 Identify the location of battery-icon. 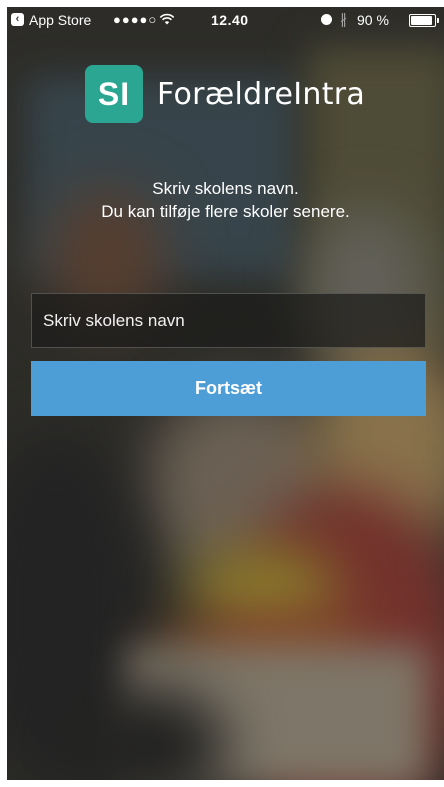
(424, 20).